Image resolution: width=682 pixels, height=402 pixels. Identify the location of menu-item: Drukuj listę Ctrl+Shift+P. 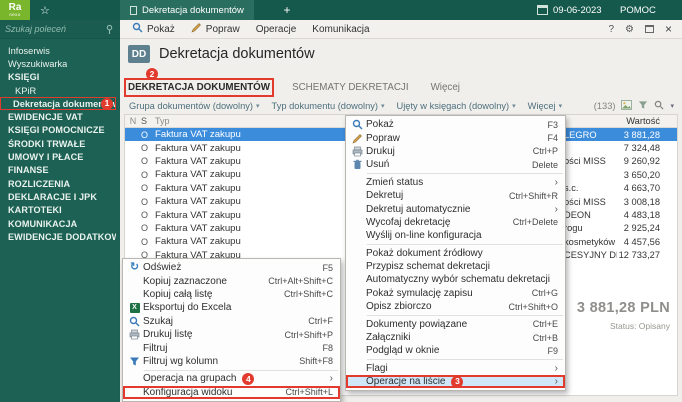
(231, 334).